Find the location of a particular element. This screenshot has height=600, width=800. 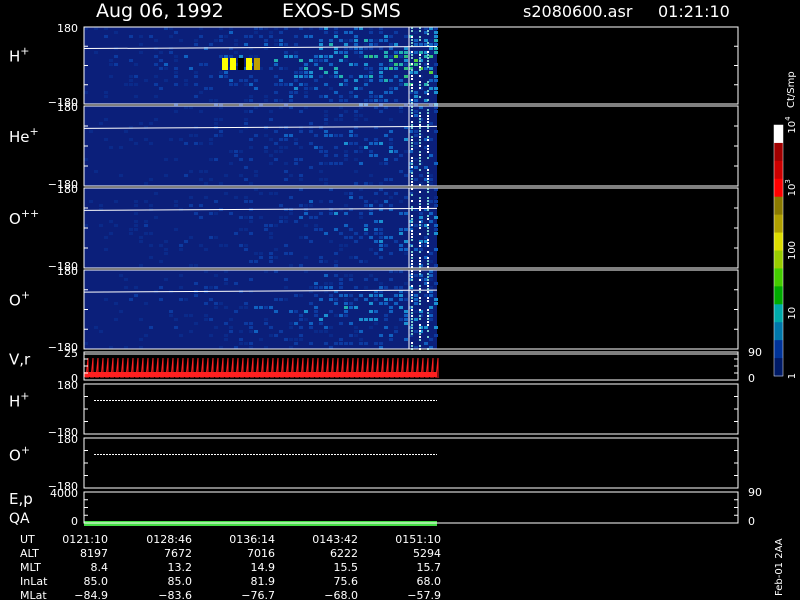

colorbar-step is located at coordinates (778, 152).